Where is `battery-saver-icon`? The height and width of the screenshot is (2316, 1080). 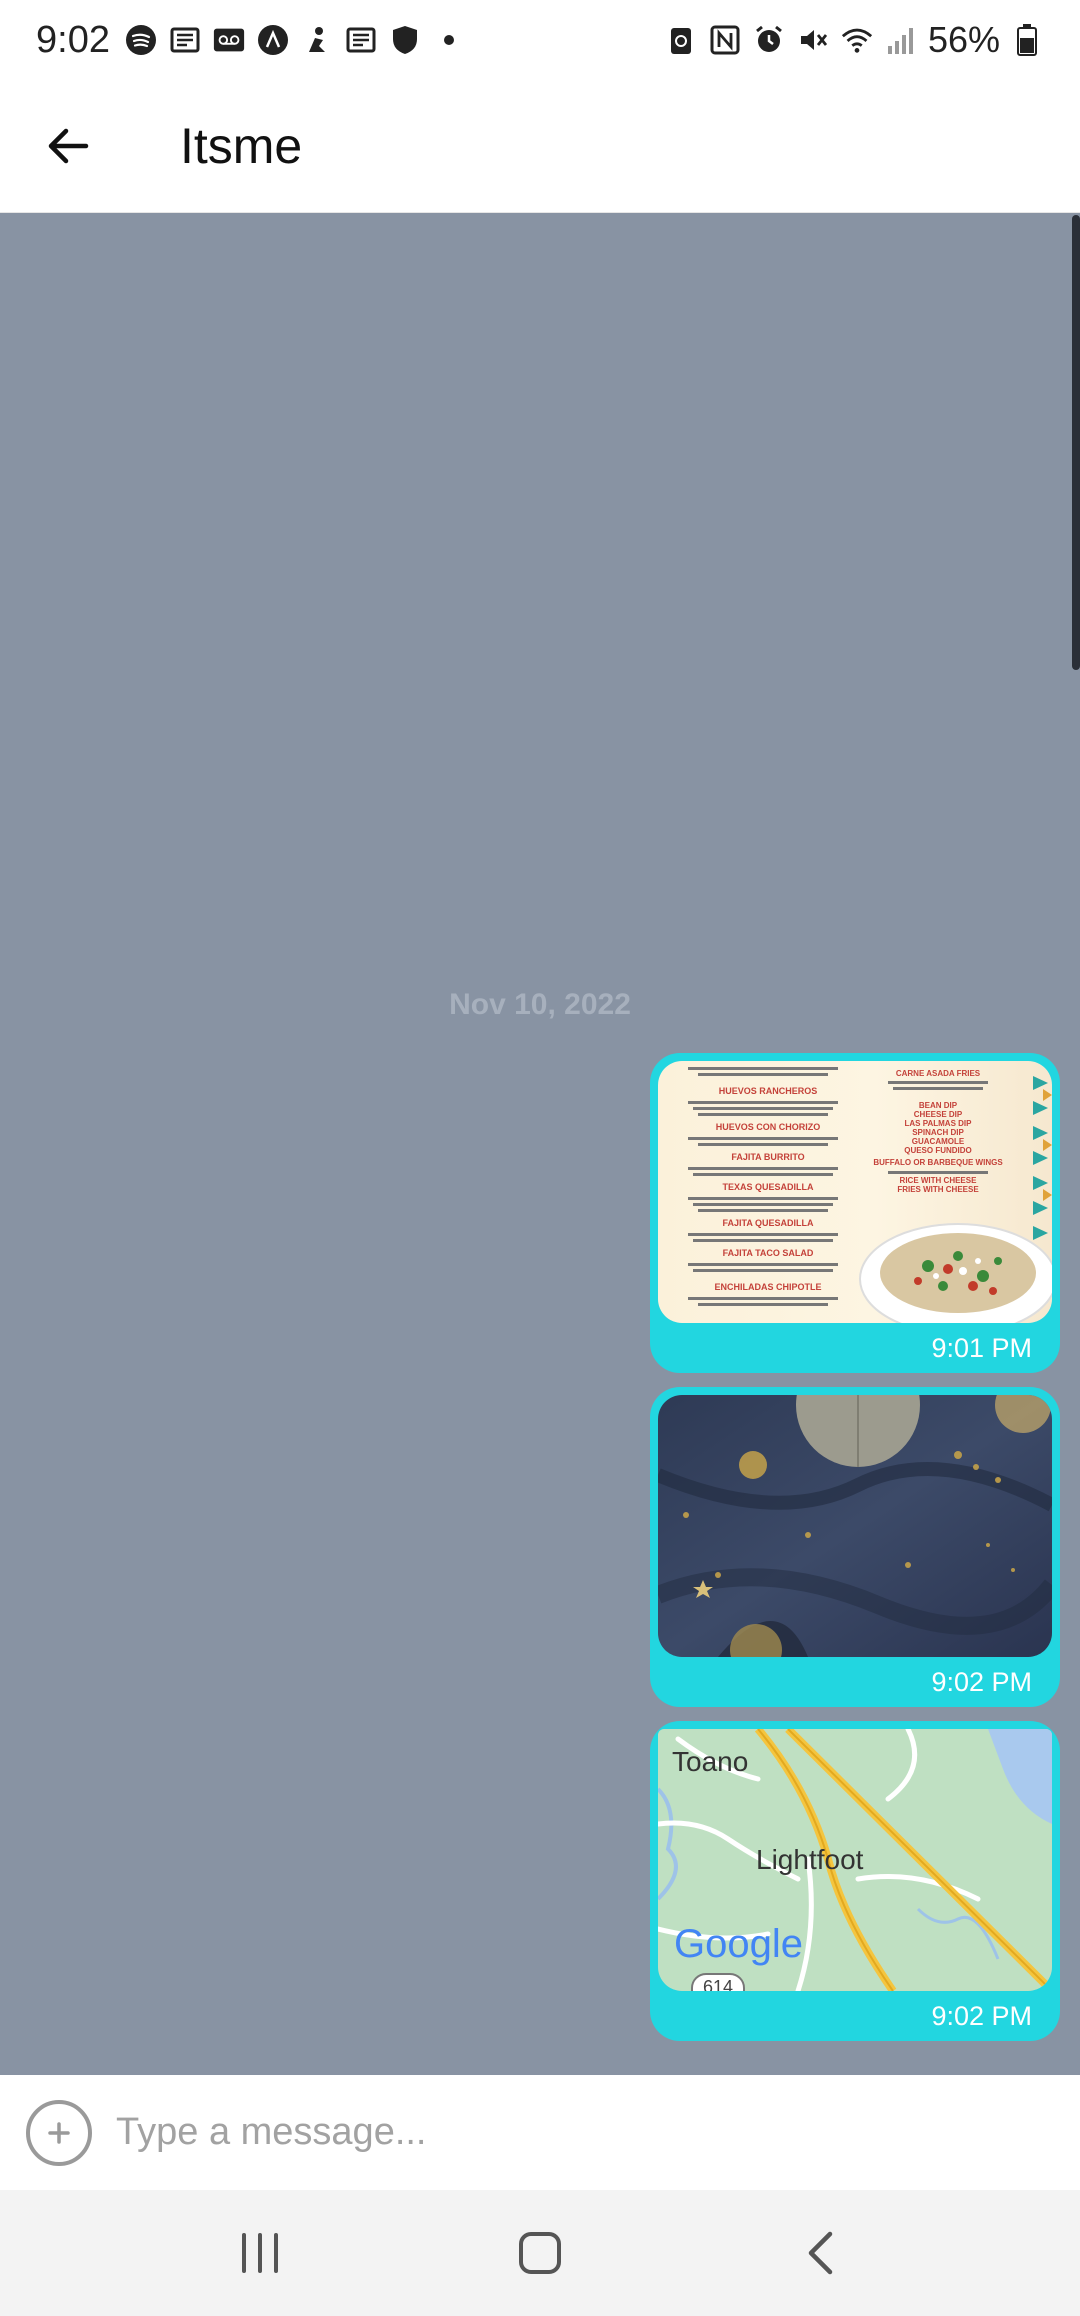 battery-saver-icon is located at coordinates (681, 40).